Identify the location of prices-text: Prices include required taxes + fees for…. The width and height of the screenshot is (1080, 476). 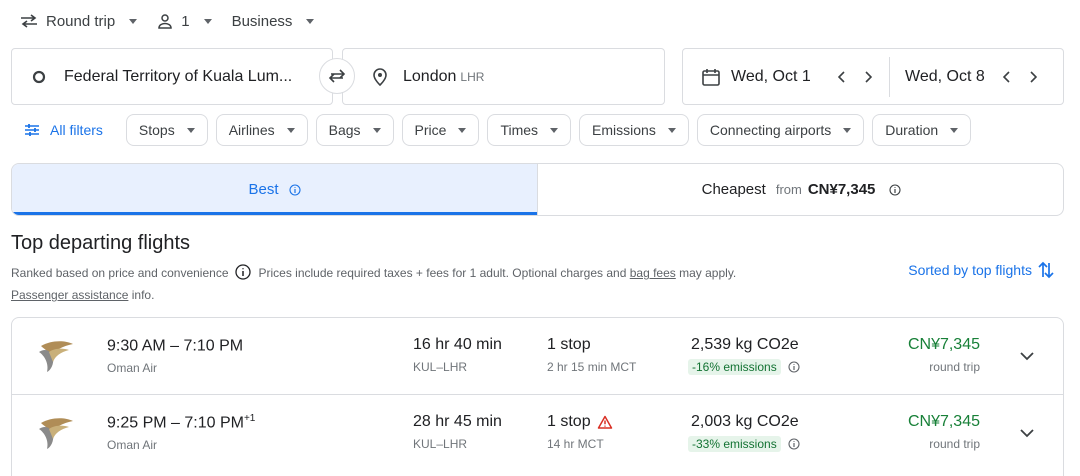
(442, 273).